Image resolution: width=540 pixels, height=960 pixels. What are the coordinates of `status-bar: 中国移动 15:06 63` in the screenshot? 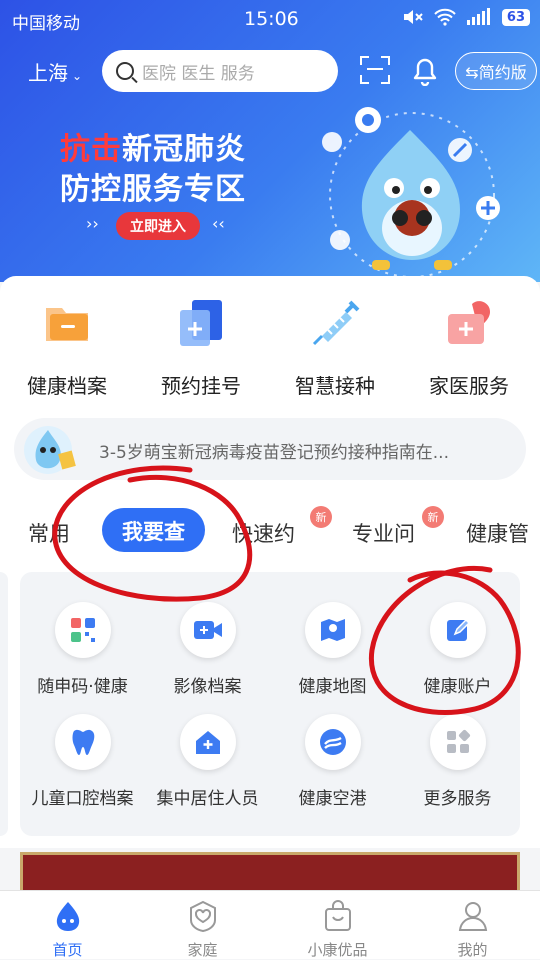 It's located at (270, 19).